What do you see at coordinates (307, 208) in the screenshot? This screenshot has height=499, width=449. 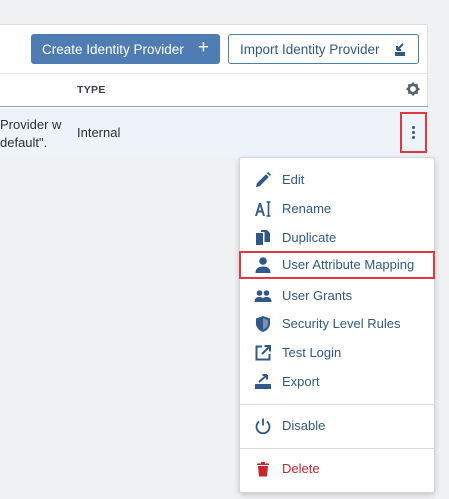 I see `menu-item-label: Rename` at bounding box center [307, 208].